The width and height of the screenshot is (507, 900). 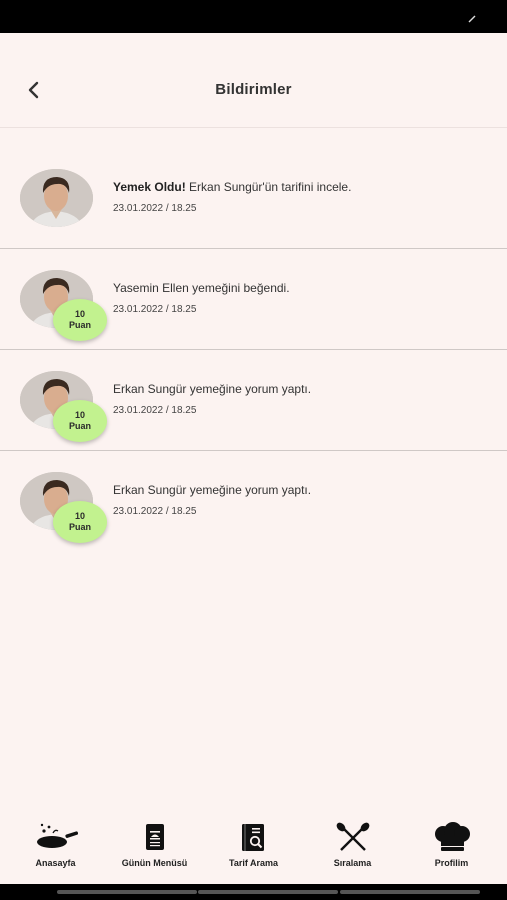 I want to click on status-bar, so click(x=253, y=16).